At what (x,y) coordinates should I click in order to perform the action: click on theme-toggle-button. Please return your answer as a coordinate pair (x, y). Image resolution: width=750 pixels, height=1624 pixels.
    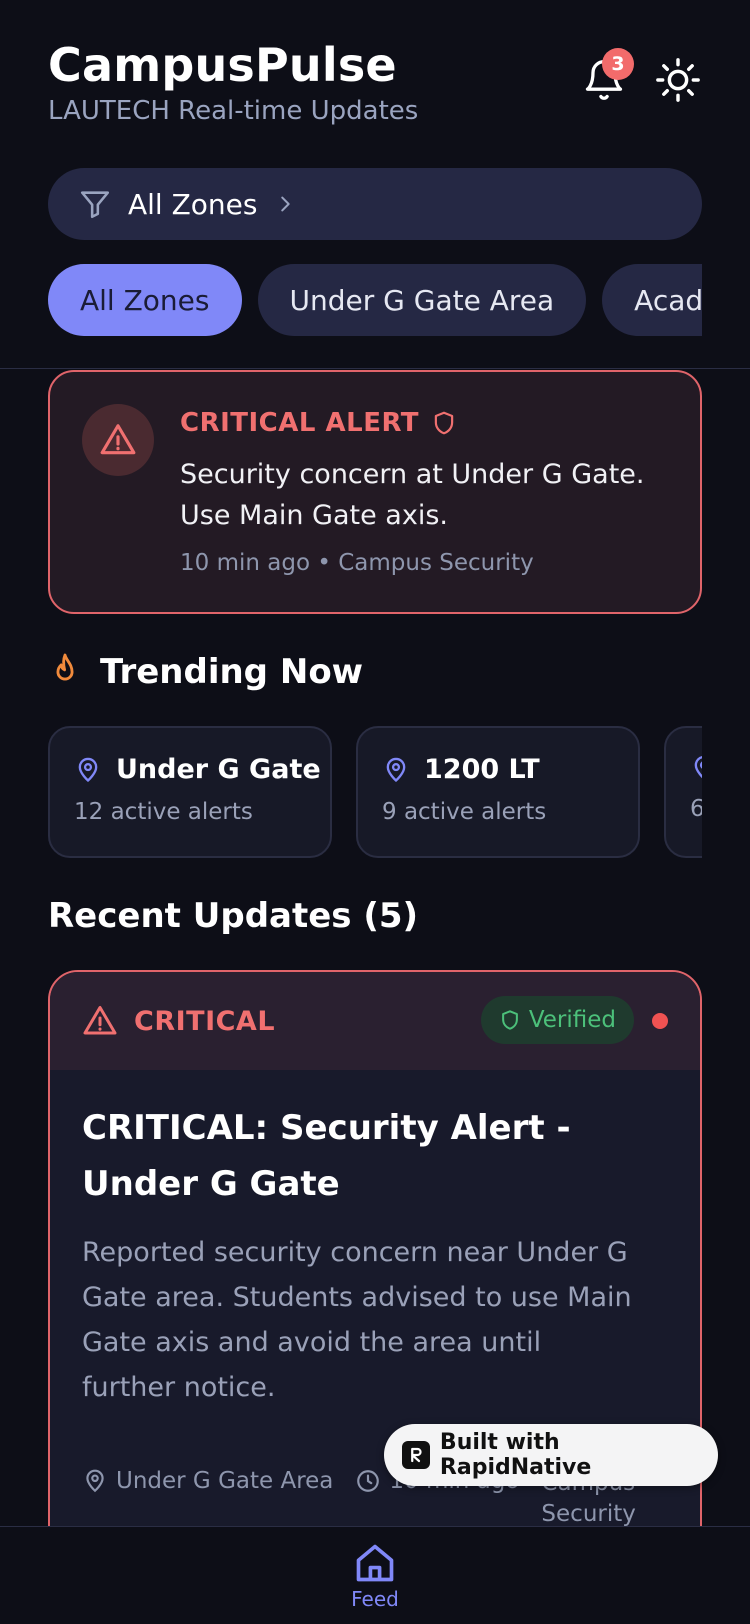
    Looking at the image, I should click on (678, 80).